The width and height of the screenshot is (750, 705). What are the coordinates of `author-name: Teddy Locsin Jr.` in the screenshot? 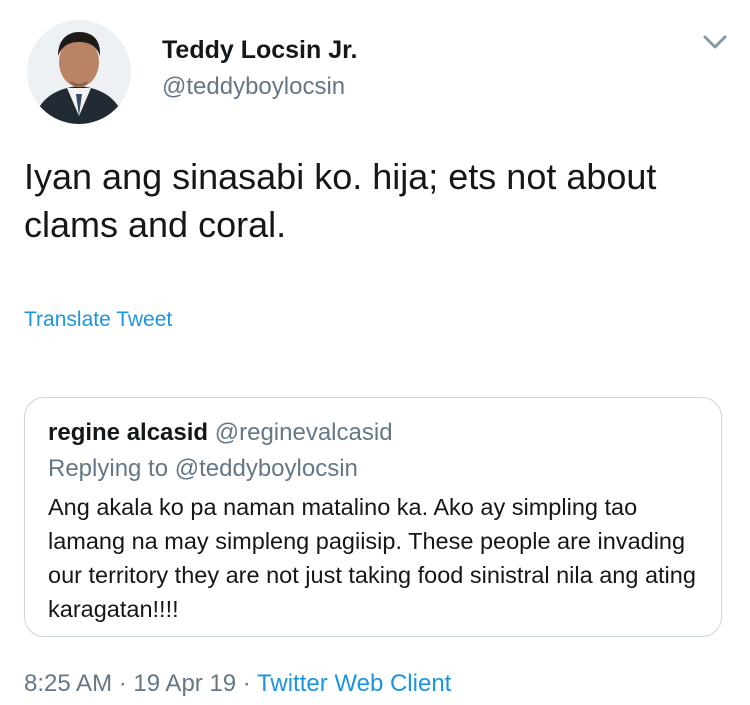 It's located at (259, 50).